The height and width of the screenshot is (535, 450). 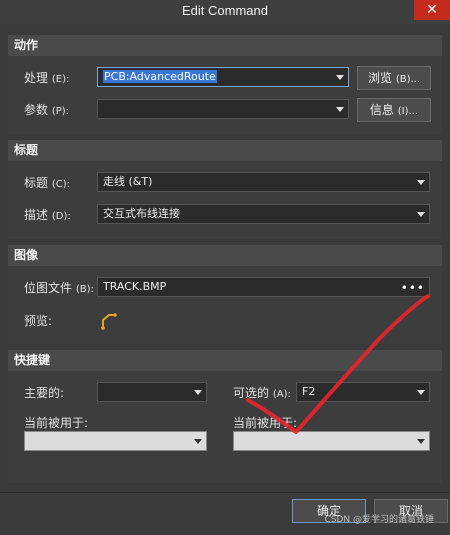 What do you see at coordinates (47, 183) in the screenshot?
I see `caption-label: 标题 (C):` at bounding box center [47, 183].